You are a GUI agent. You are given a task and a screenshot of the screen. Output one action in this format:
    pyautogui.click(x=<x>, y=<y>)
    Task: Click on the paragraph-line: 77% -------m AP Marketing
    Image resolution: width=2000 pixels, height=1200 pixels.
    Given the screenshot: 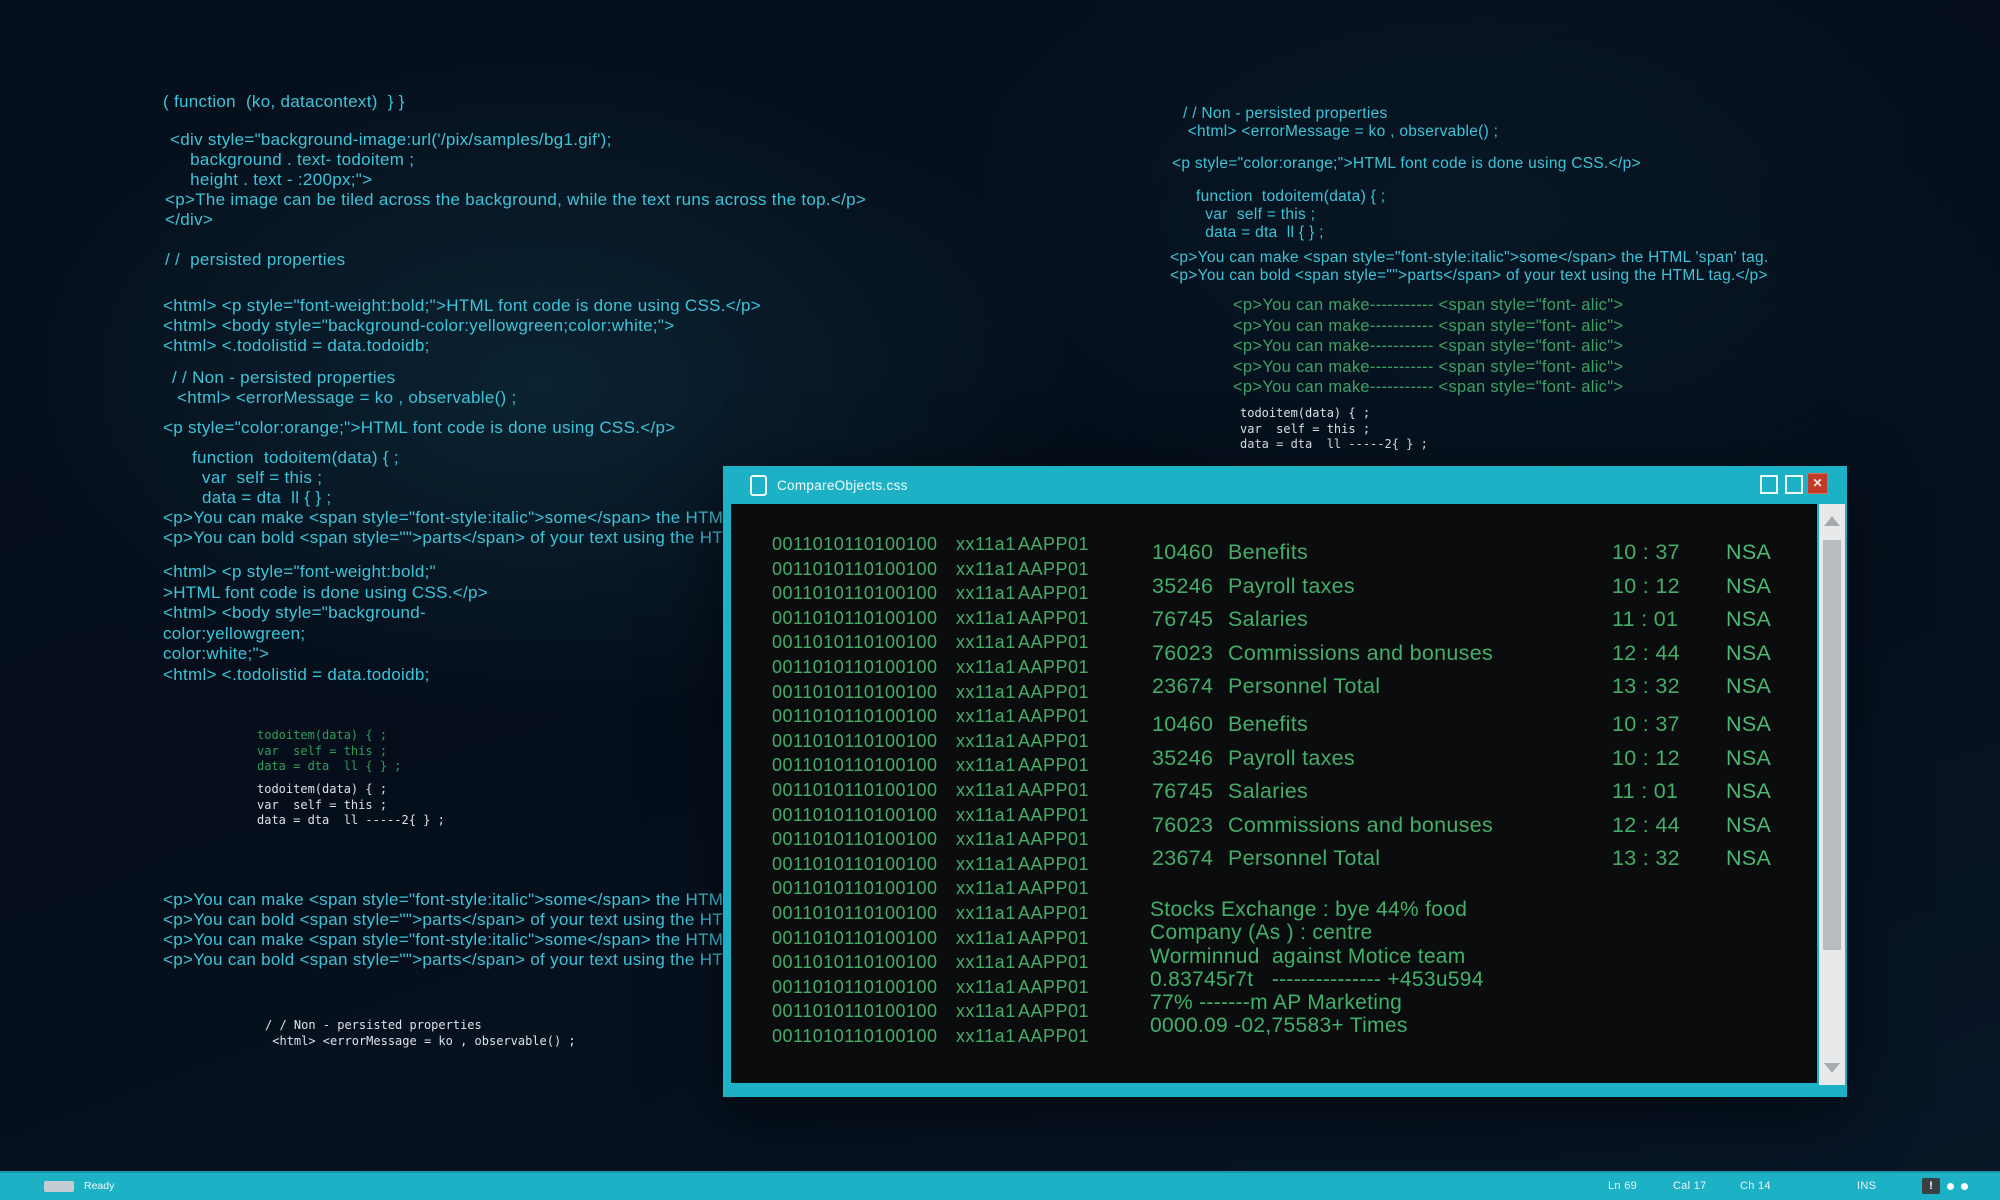 What is the action you would take?
    pyautogui.click(x=1276, y=1003)
    